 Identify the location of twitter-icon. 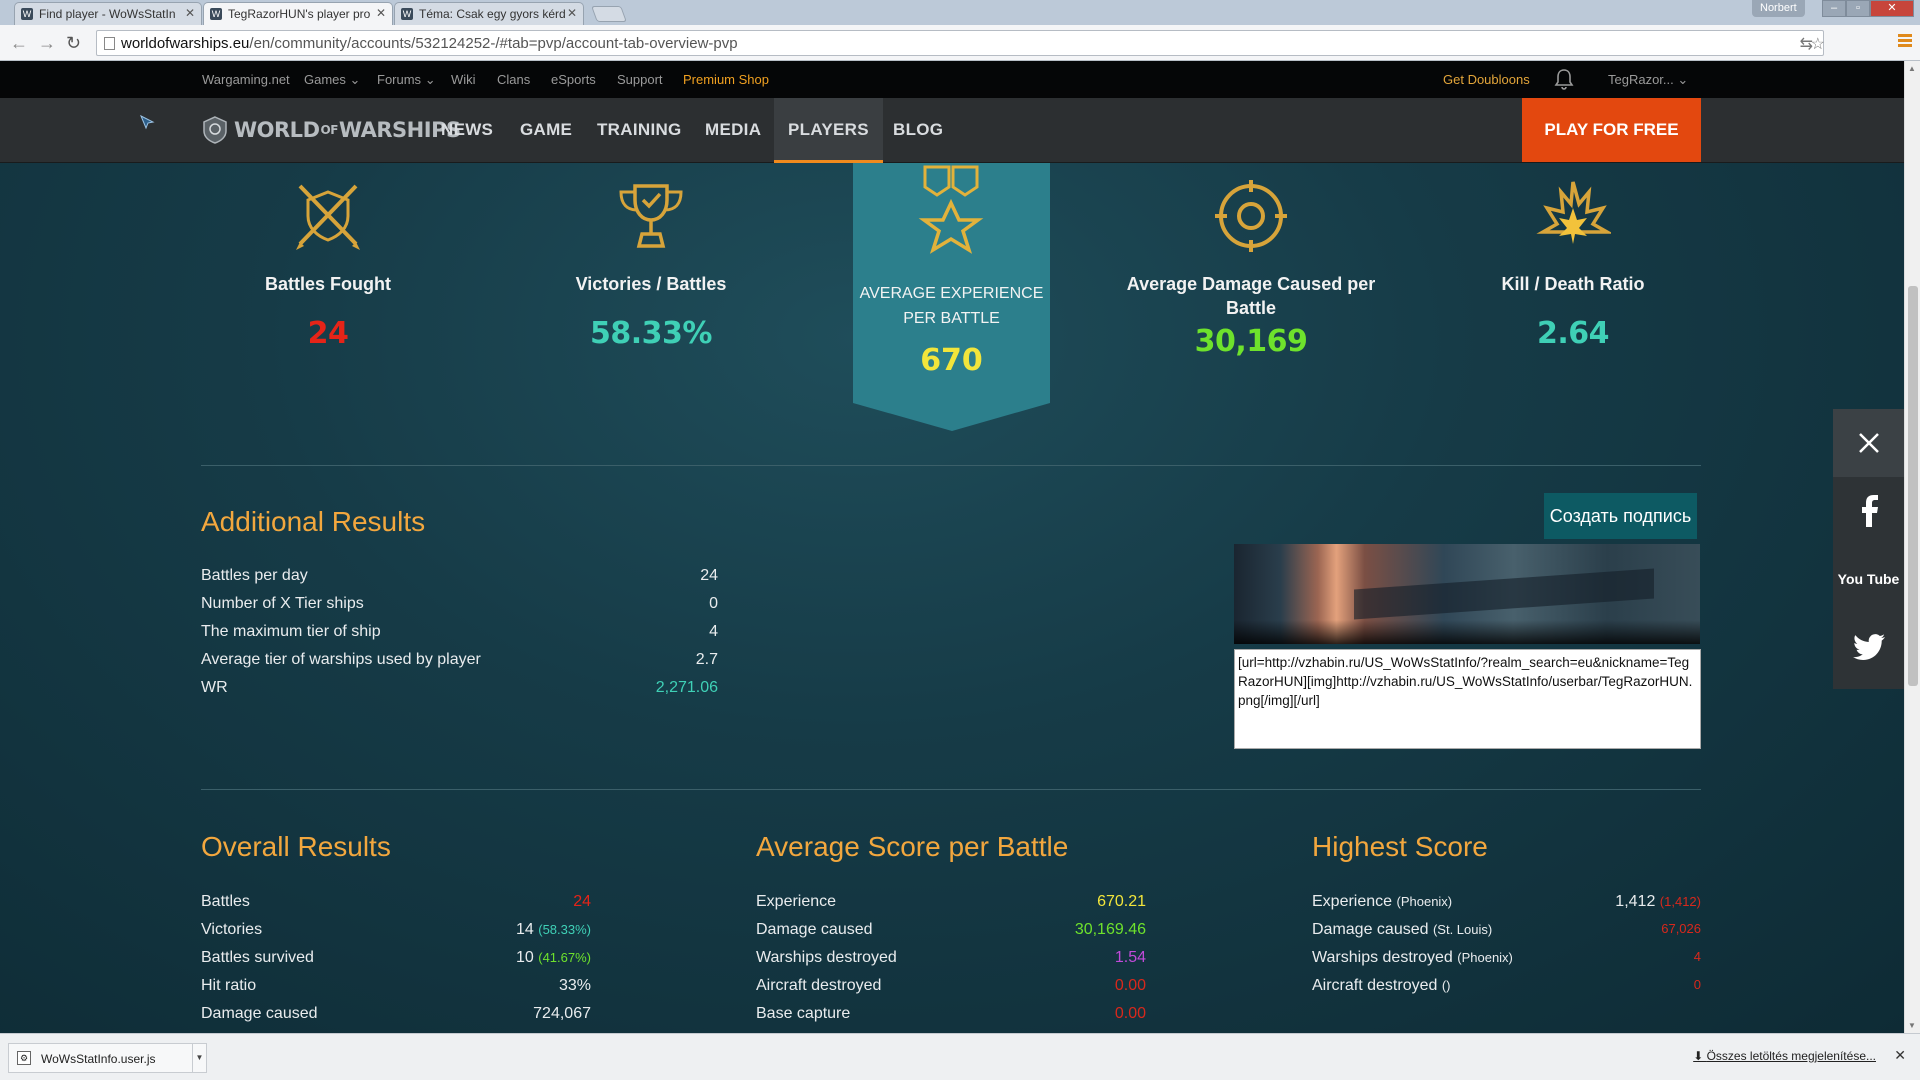
(1868, 647).